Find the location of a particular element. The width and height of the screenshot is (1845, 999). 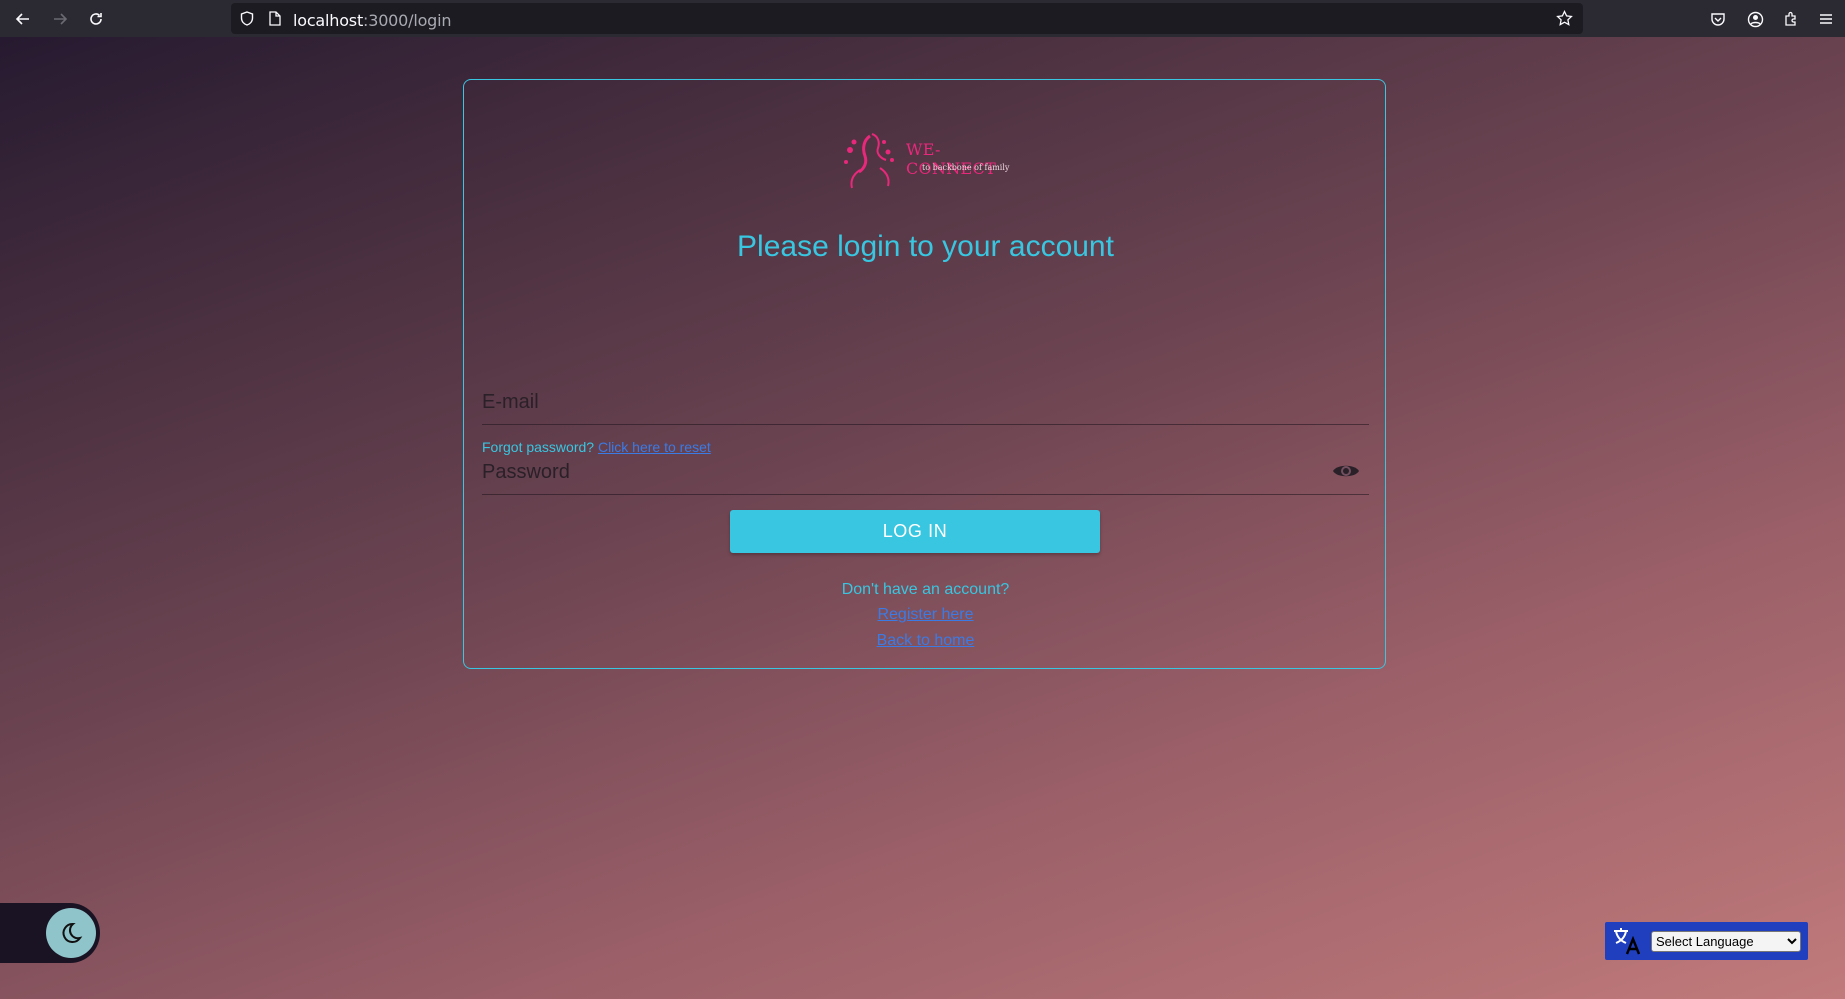

page-icon is located at coordinates (275, 18).